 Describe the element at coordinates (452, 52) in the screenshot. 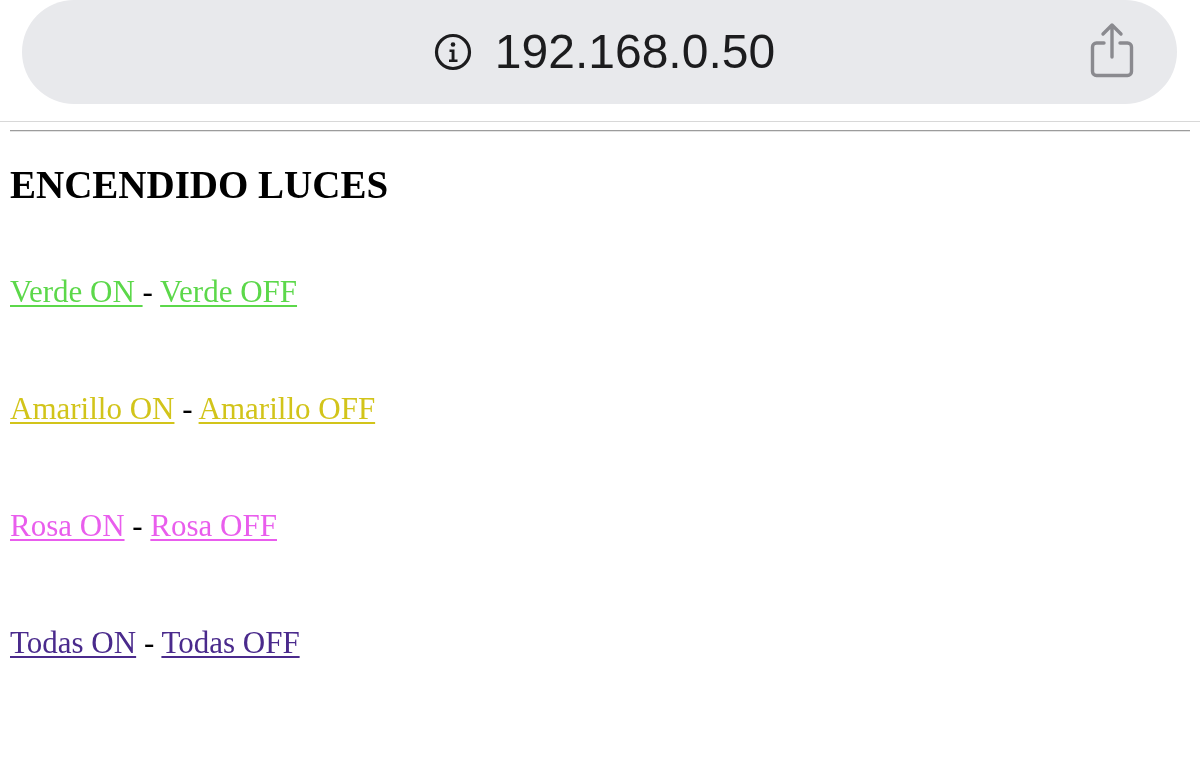

I see `info-icon` at that location.